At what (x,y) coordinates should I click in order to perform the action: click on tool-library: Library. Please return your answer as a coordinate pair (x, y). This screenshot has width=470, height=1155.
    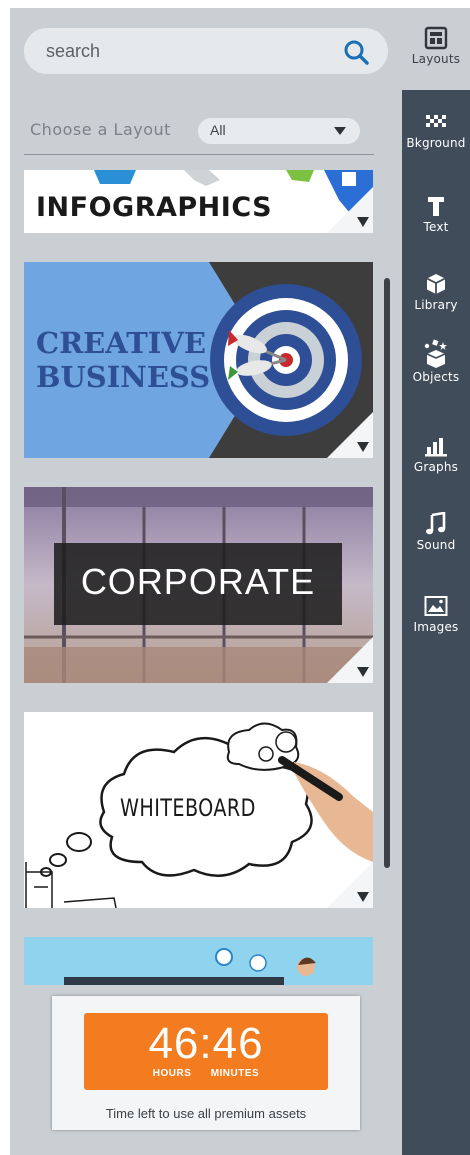
    Looking at the image, I should click on (436, 292).